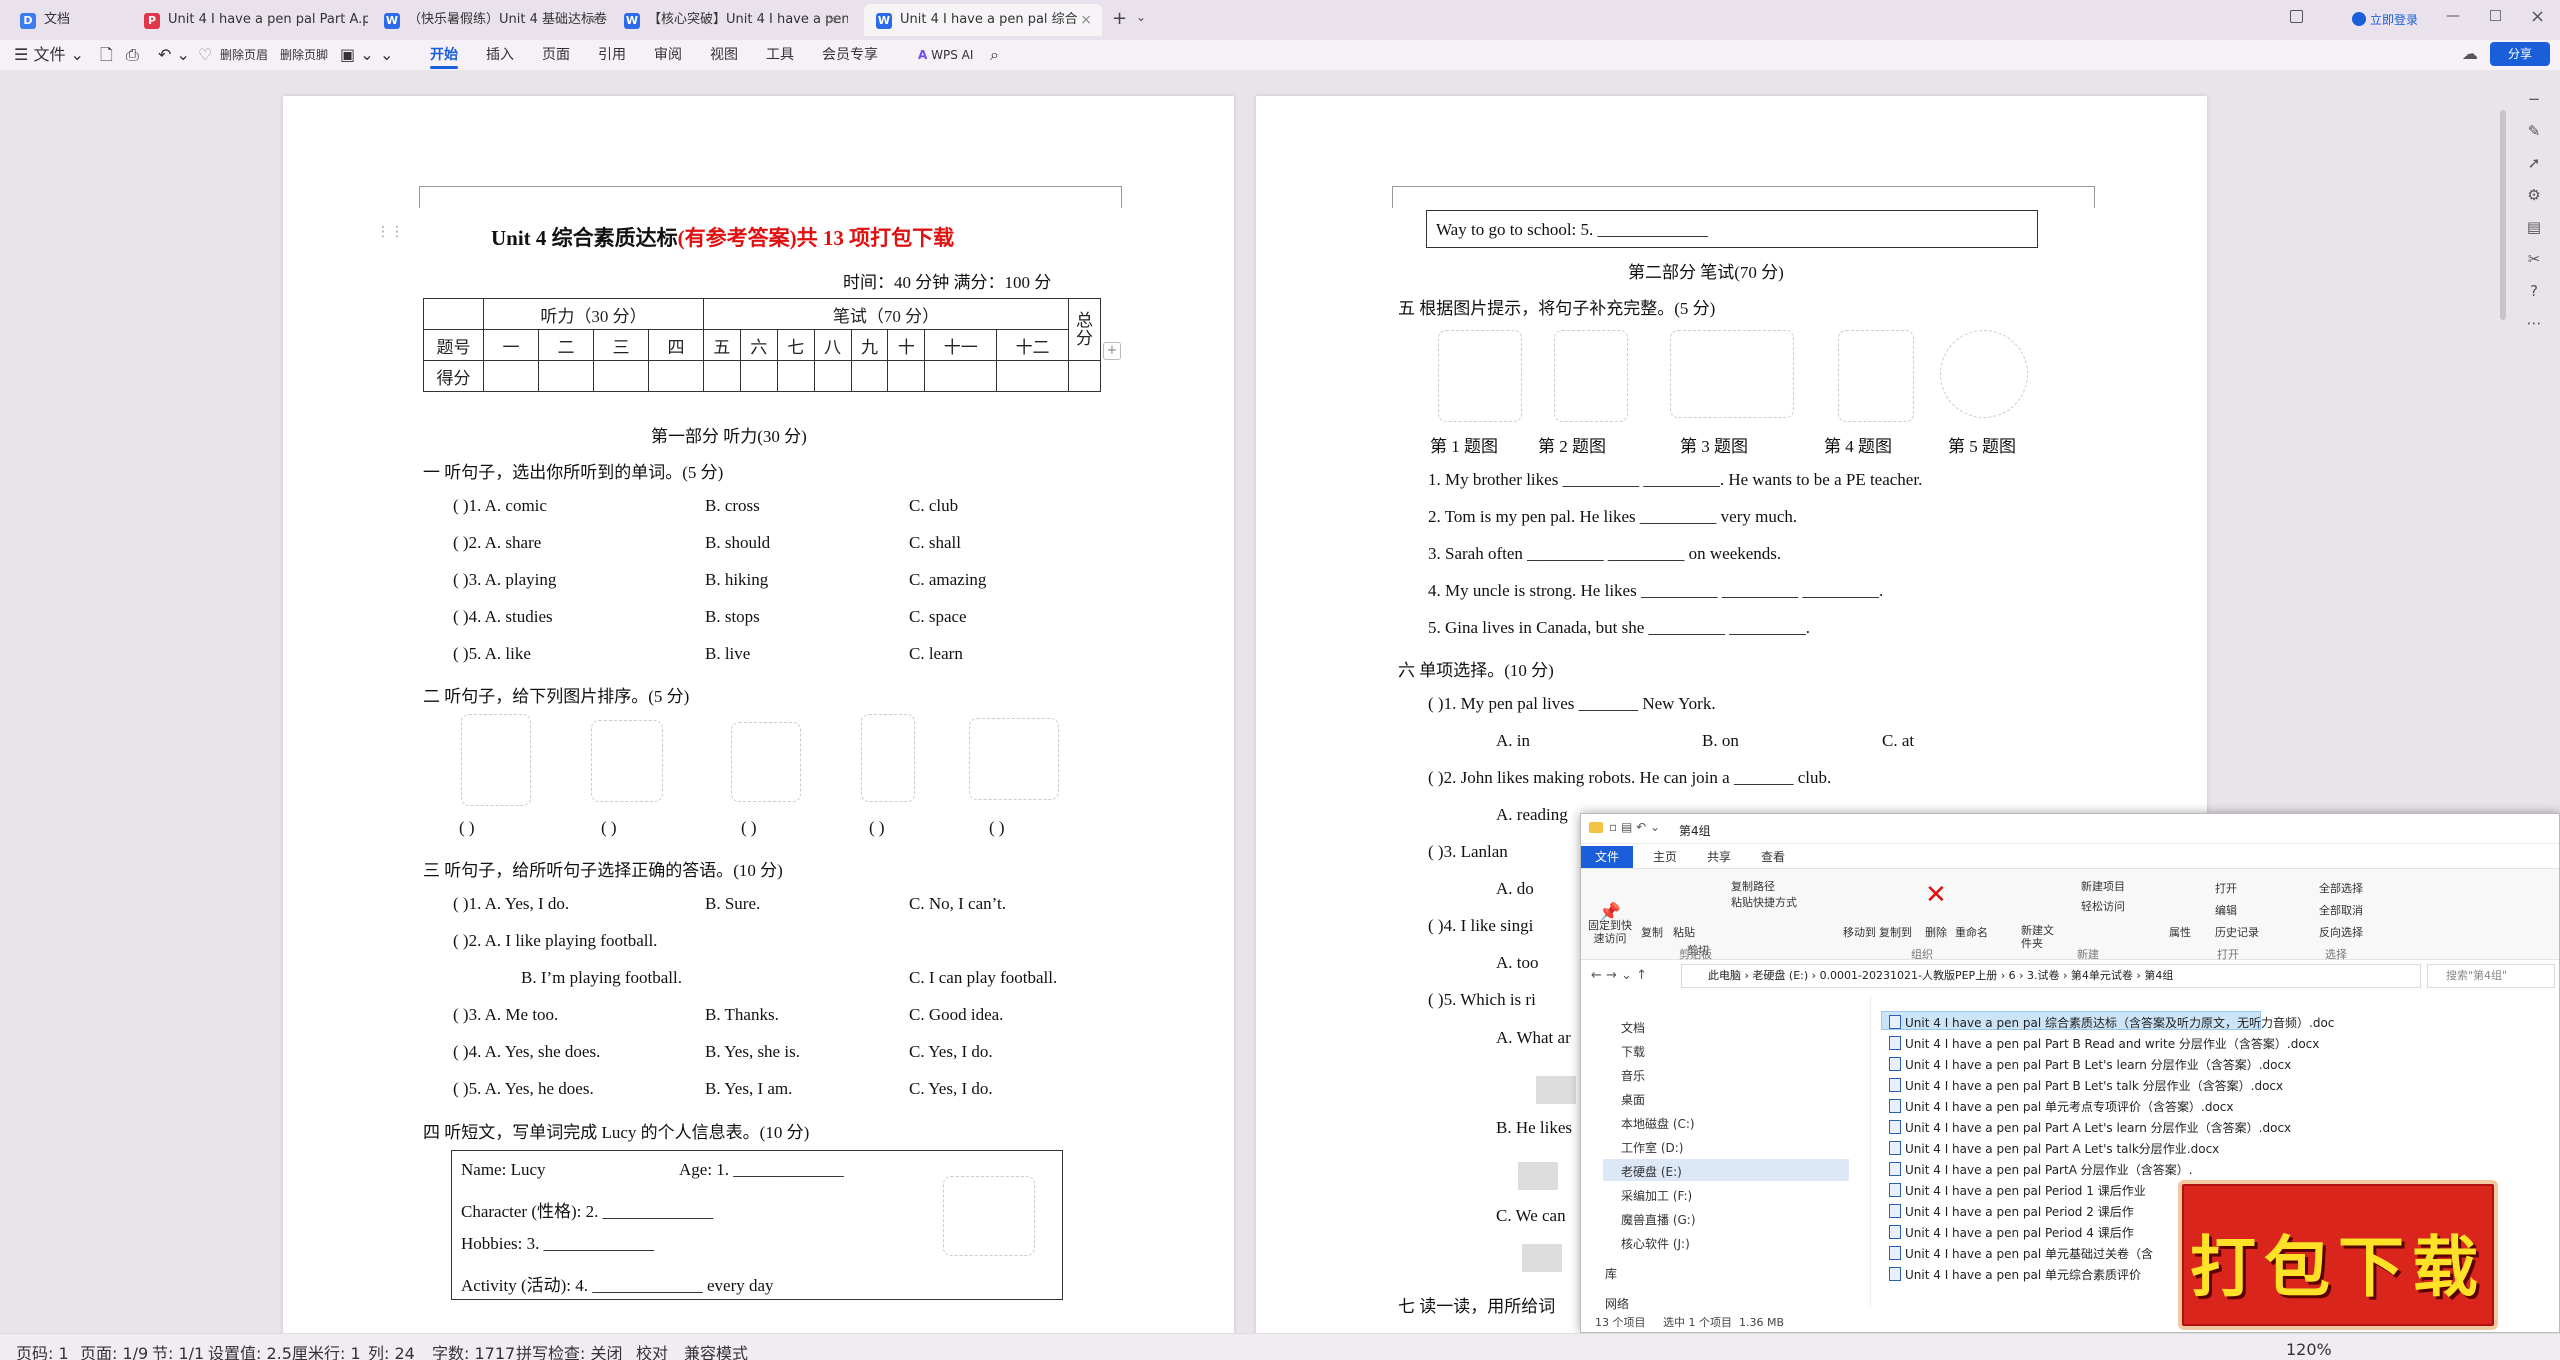  Describe the element at coordinates (2534, 99) in the screenshot. I see `minus-icon: −` at that location.